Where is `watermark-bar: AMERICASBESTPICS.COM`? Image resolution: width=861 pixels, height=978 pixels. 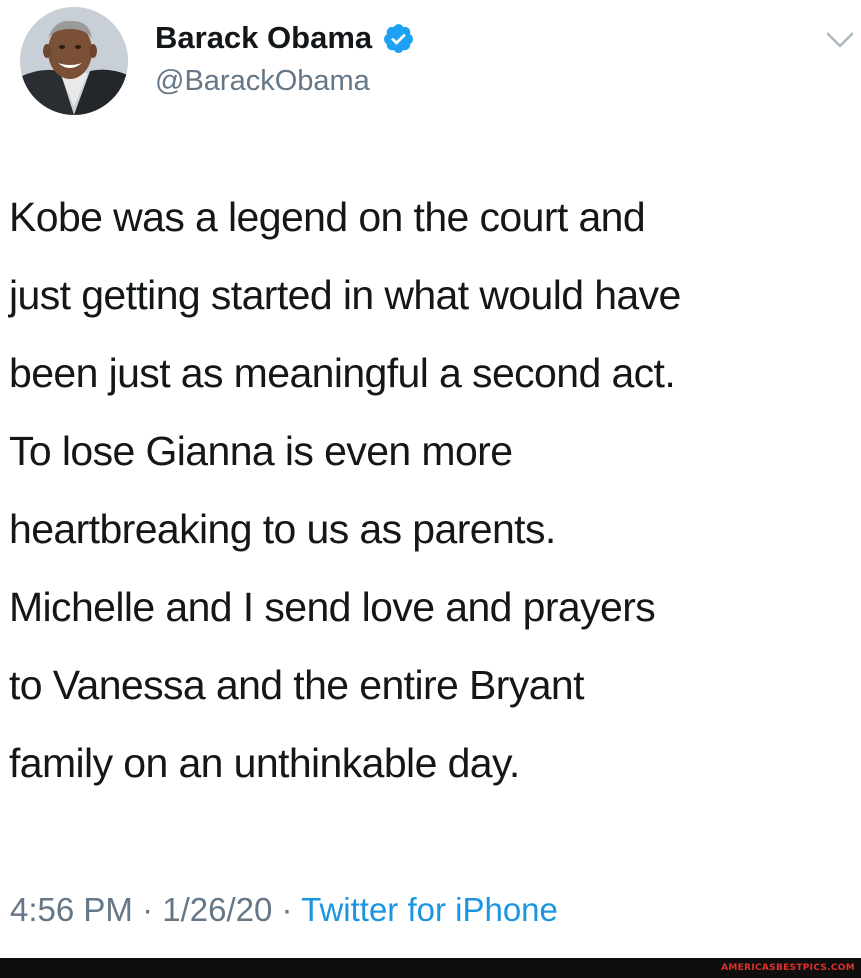 watermark-bar: AMERICASBESTPICS.COM is located at coordinates (430, 968).